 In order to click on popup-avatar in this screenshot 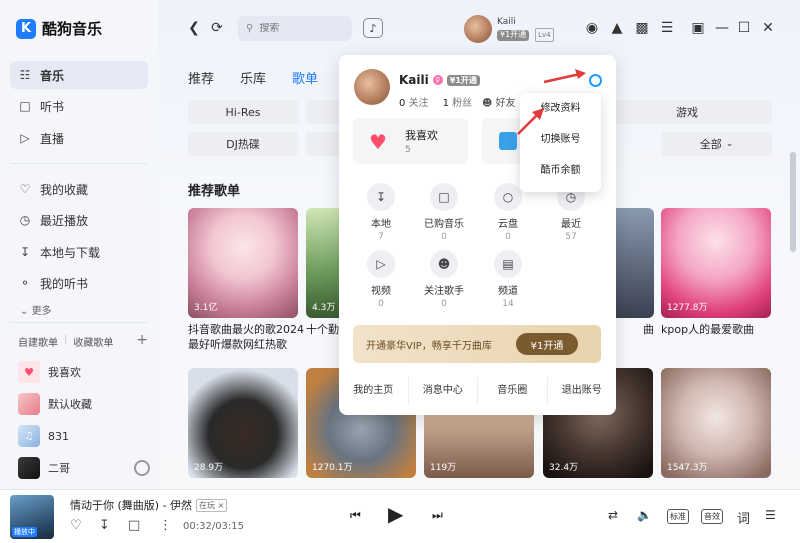, I will do `click(372, 87)`.